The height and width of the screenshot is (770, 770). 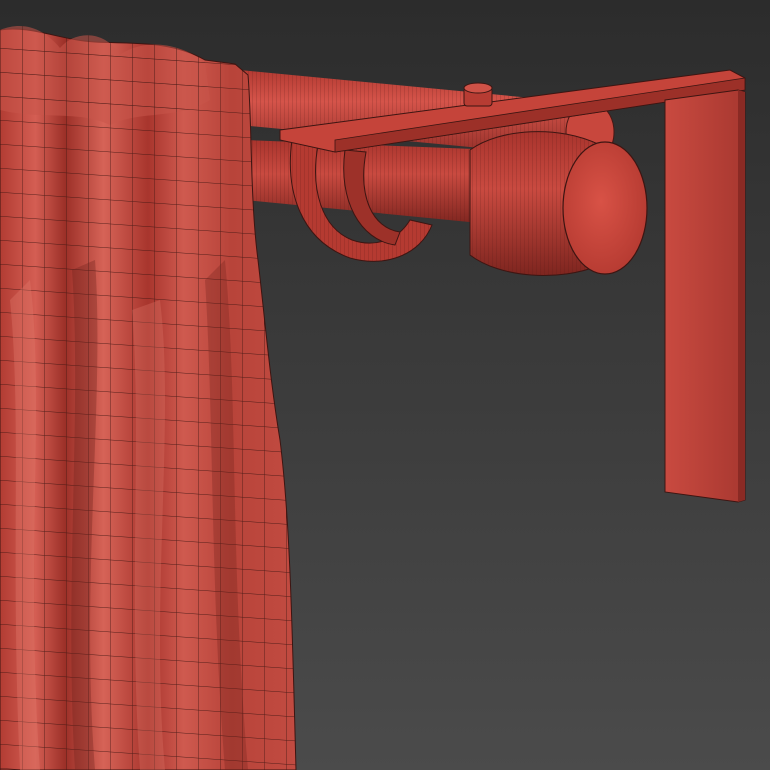 I want to click on bracket-wall-plate, so click(x=705, y=296).